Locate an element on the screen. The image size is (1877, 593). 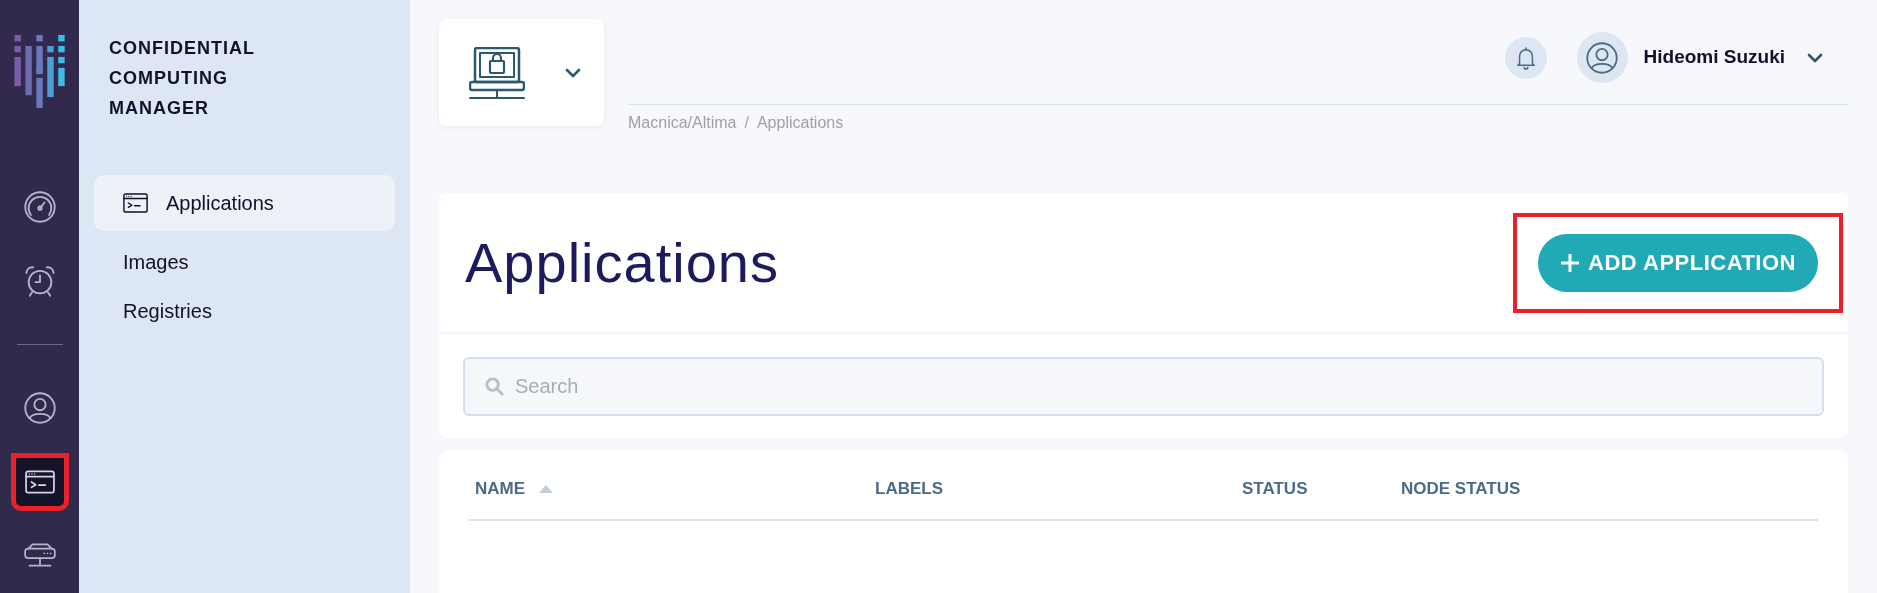
plus-icon is located at coordinates (1570, 262).